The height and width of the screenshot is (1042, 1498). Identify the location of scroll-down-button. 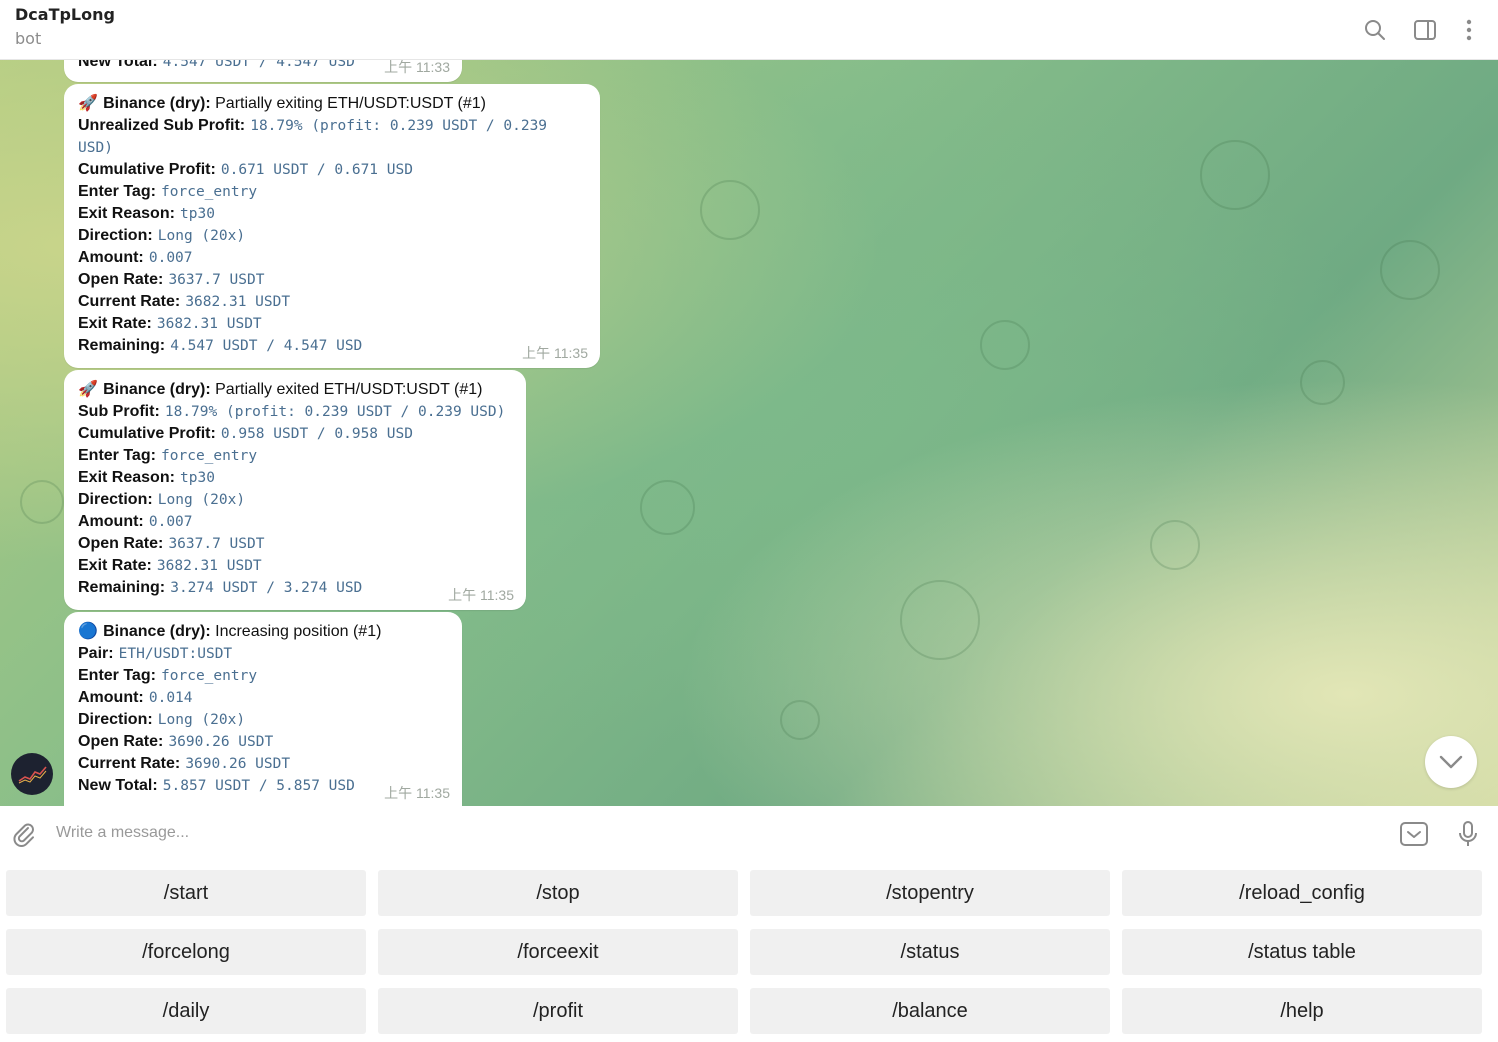
(1451, 762).